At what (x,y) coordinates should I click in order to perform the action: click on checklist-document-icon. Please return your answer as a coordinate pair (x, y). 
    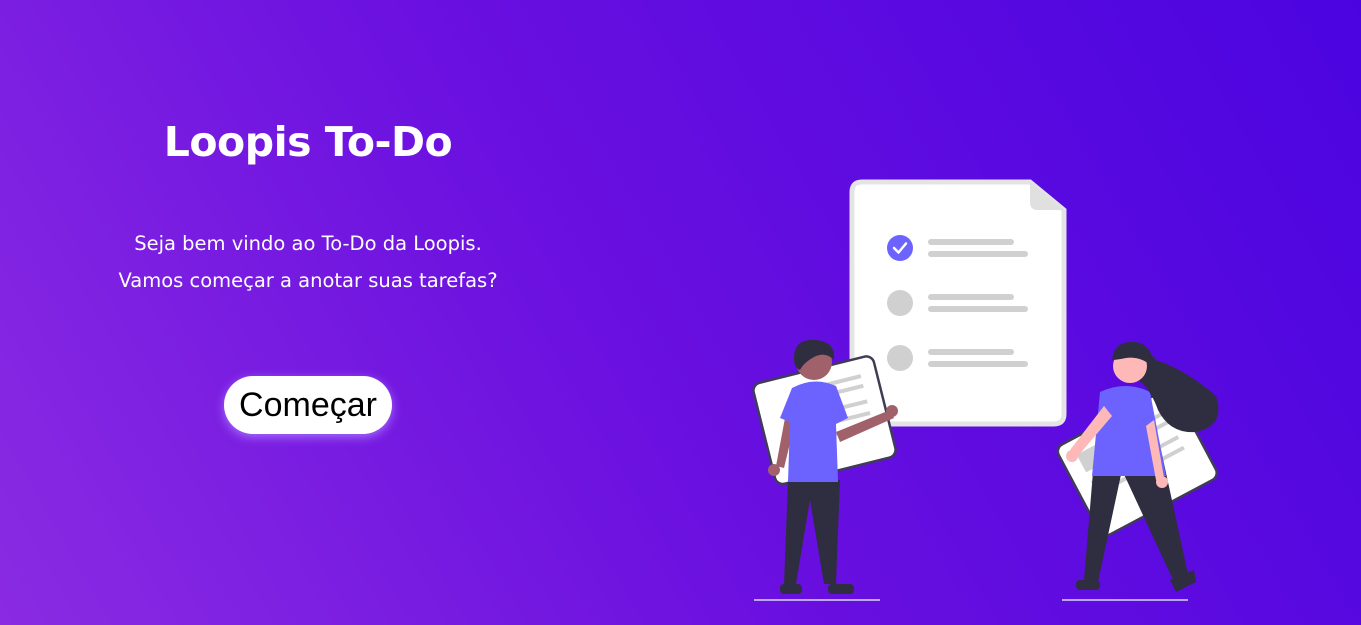
    Looking at the image, I should click on (958, 303).